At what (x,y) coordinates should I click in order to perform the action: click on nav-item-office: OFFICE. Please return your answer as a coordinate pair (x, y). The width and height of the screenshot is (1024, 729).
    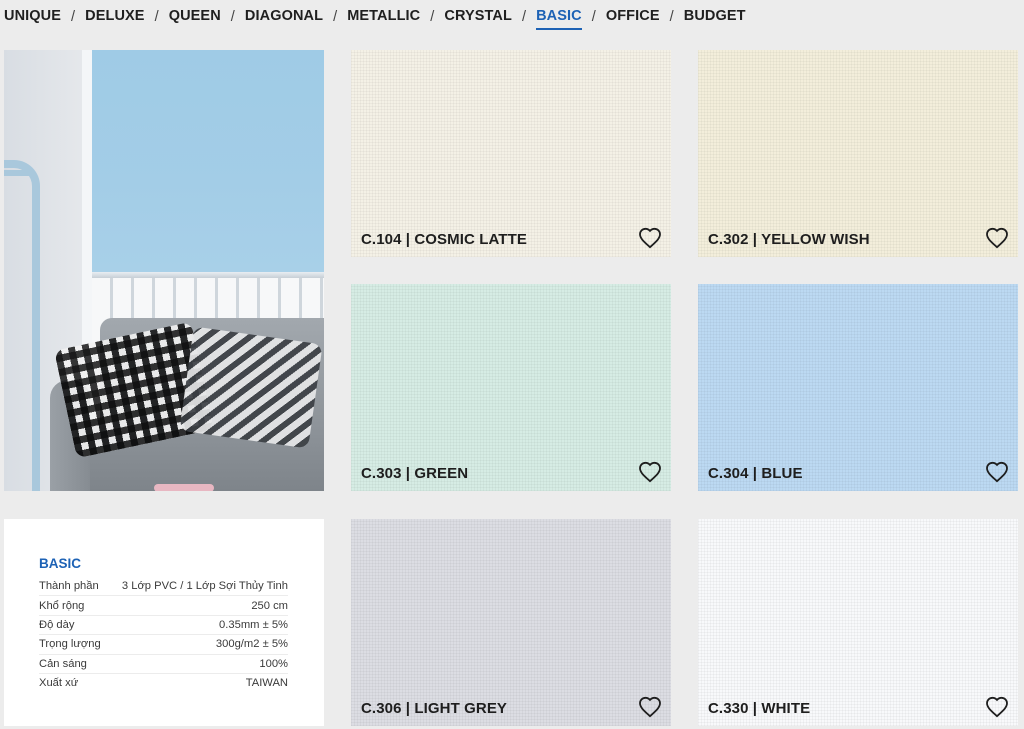
    Looking at the image, I should click on (633, 17).